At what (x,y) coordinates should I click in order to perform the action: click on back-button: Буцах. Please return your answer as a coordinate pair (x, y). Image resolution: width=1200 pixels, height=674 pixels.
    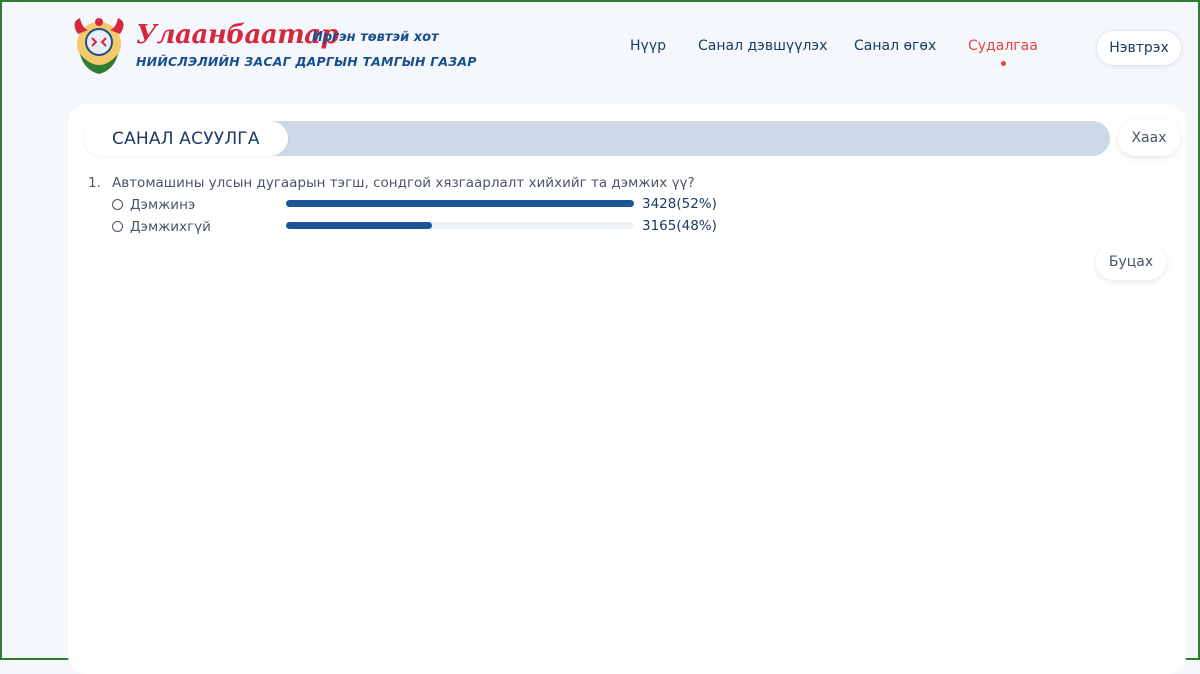
    Looking at the image, I should click on (1131, 262).